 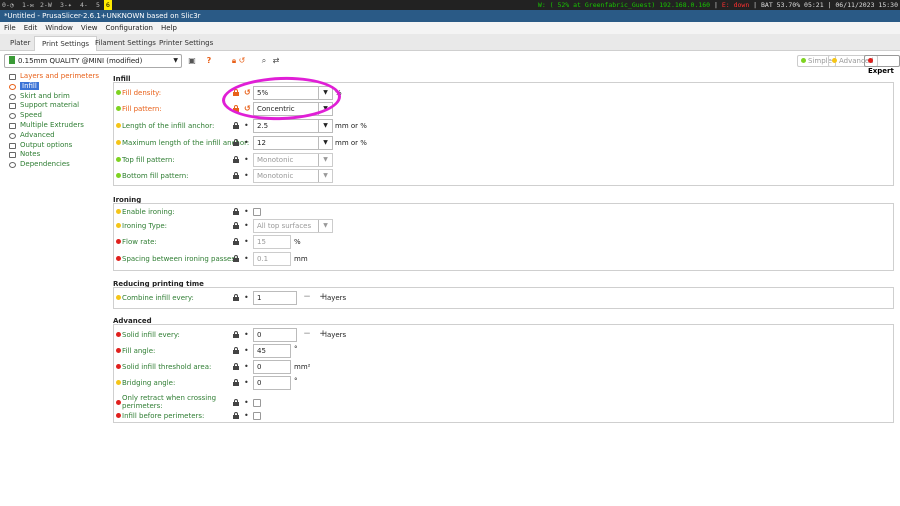 I want to click on field-value: Monotonic, so click(x=275, y=160).